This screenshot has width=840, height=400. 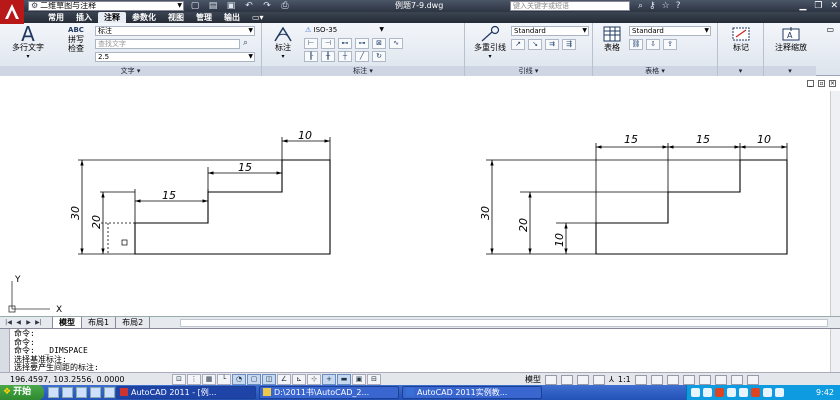 What do you see at coordinates (329, 379) in the screenshot?
I see `lineweight-toggle: +` at bounding box center [329, 379].